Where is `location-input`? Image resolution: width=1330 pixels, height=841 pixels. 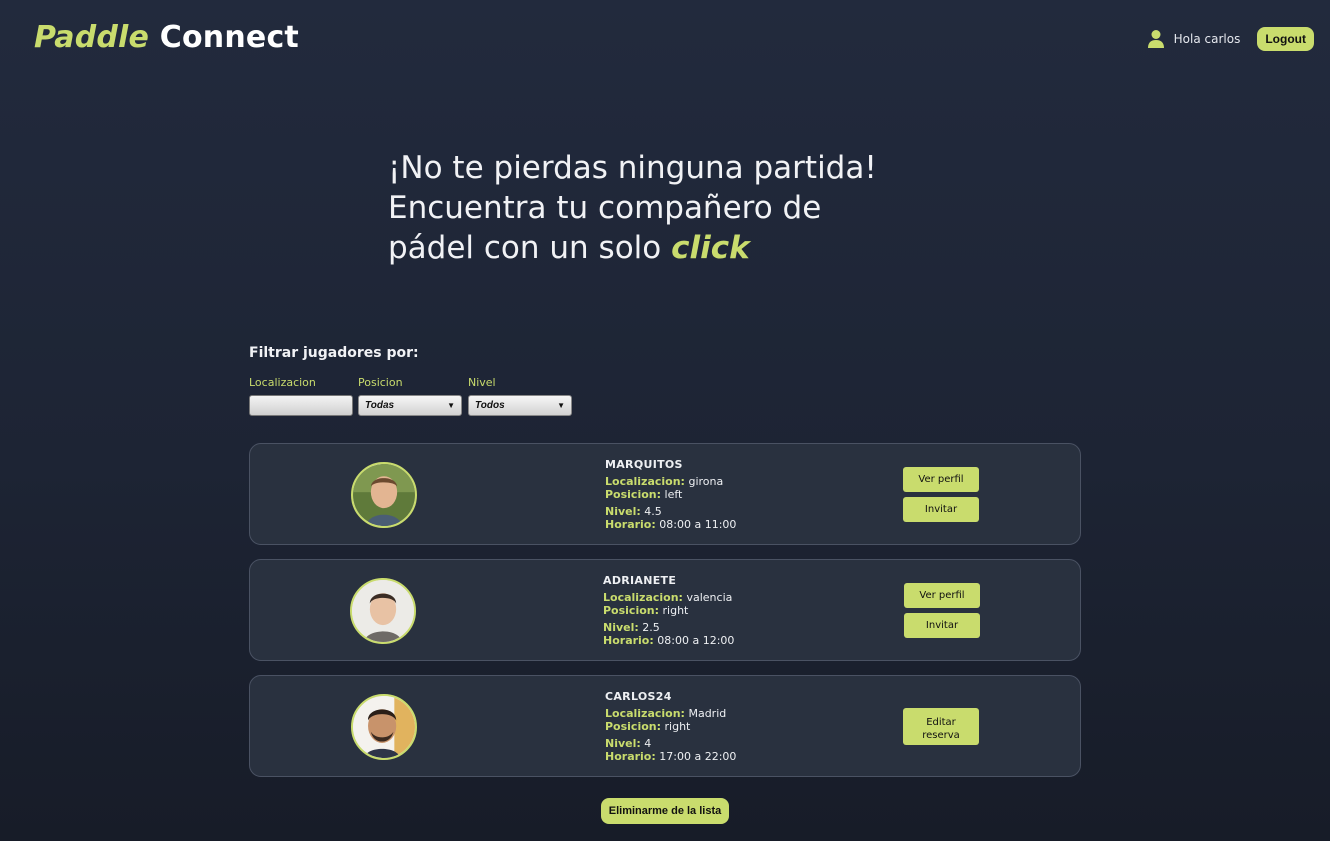 location-input is located at coordinates (301, 405).